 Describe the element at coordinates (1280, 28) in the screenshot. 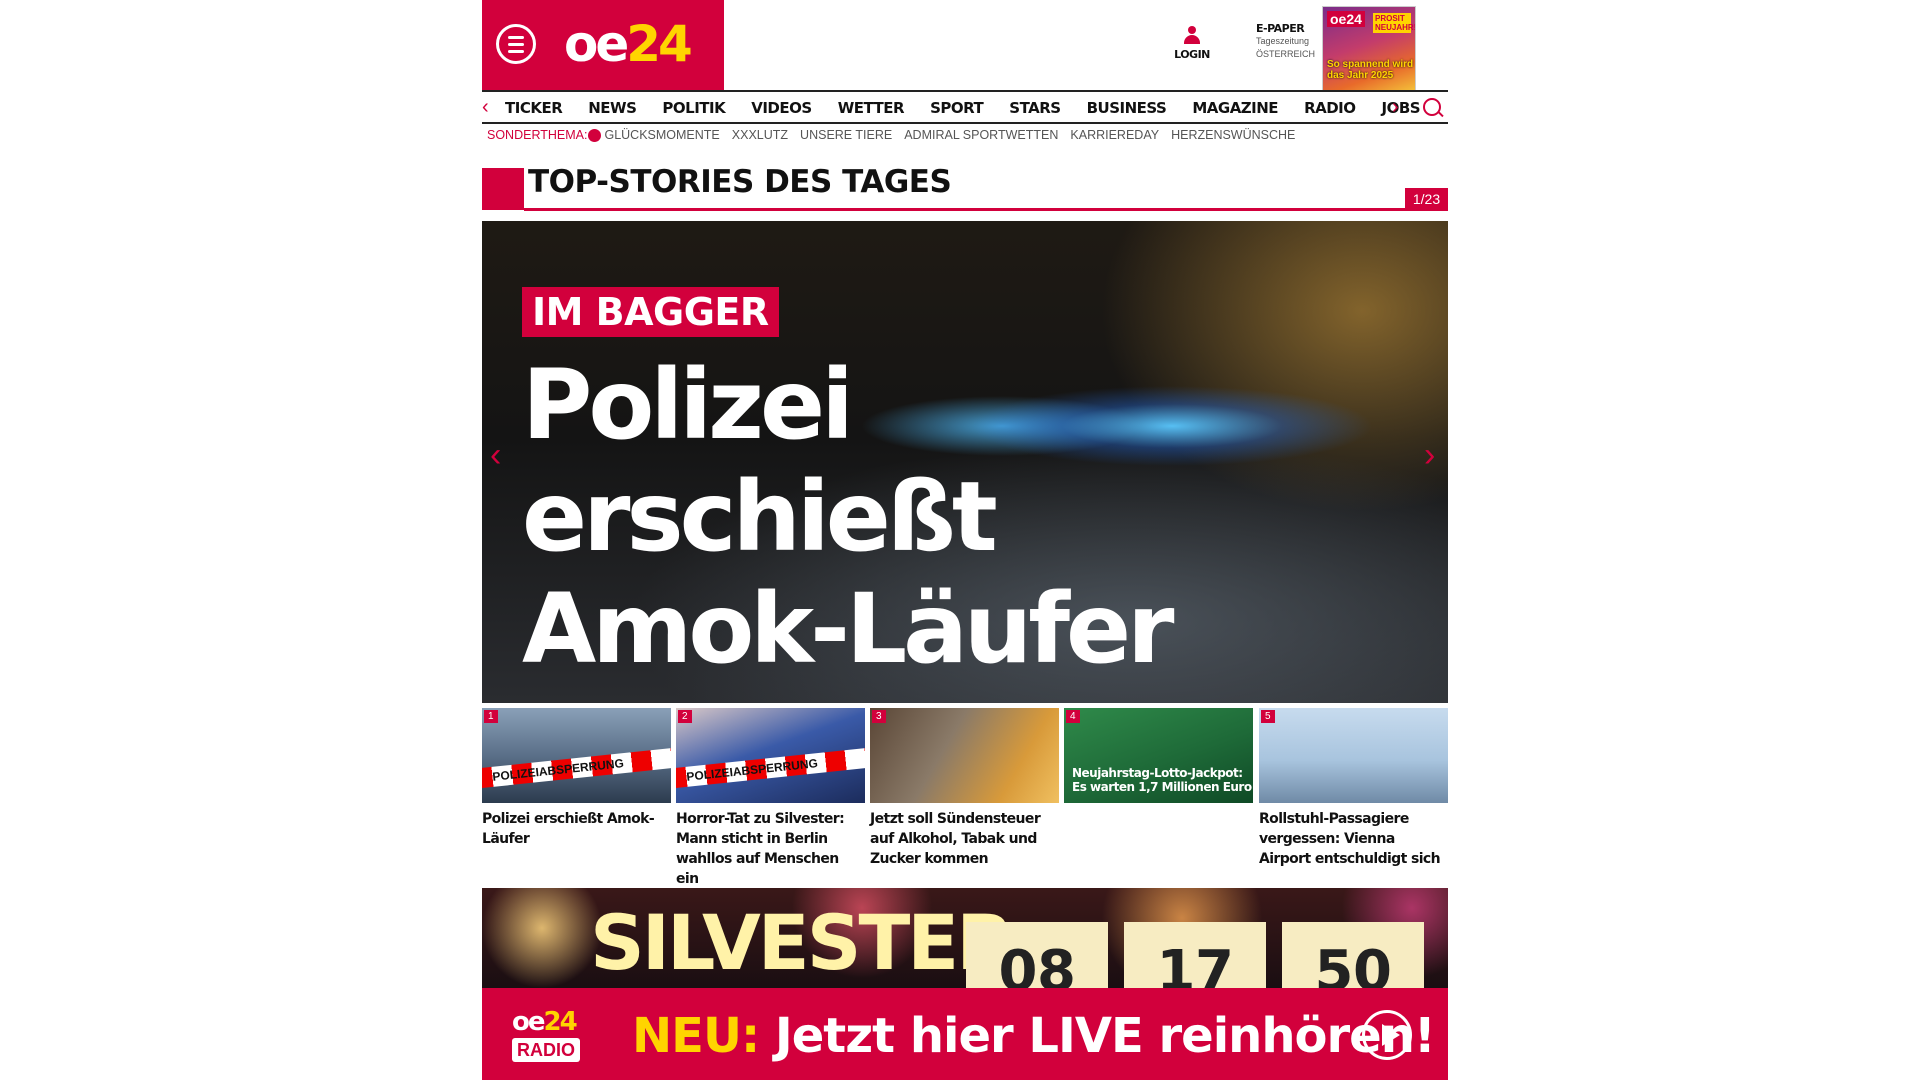

I see `epaper-title: E-PAPER` at that location.